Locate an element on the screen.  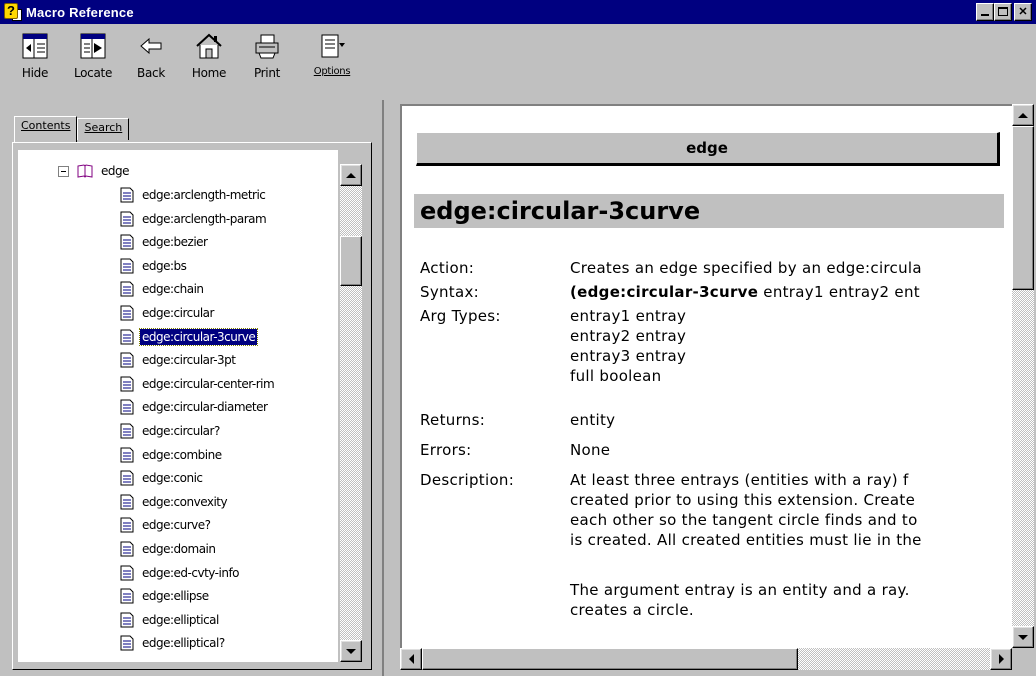
tree-item: edge:arclength-metric is located at coordinates (193, 195).